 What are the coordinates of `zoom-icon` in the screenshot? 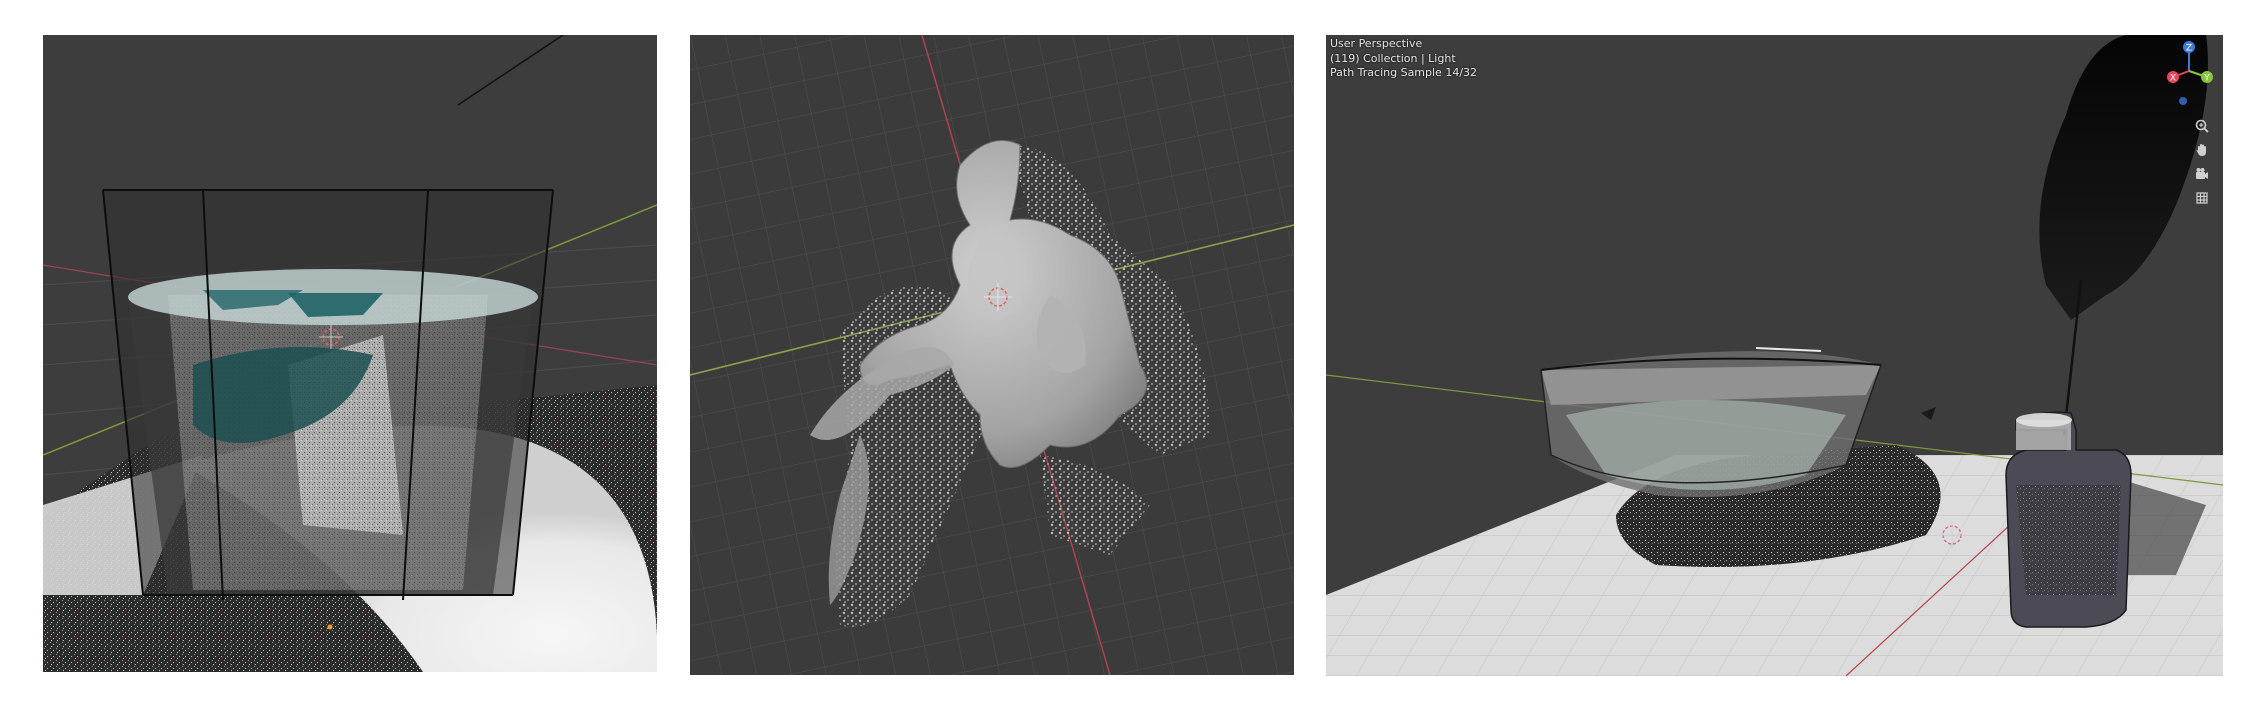 It's located at (2202, 126).